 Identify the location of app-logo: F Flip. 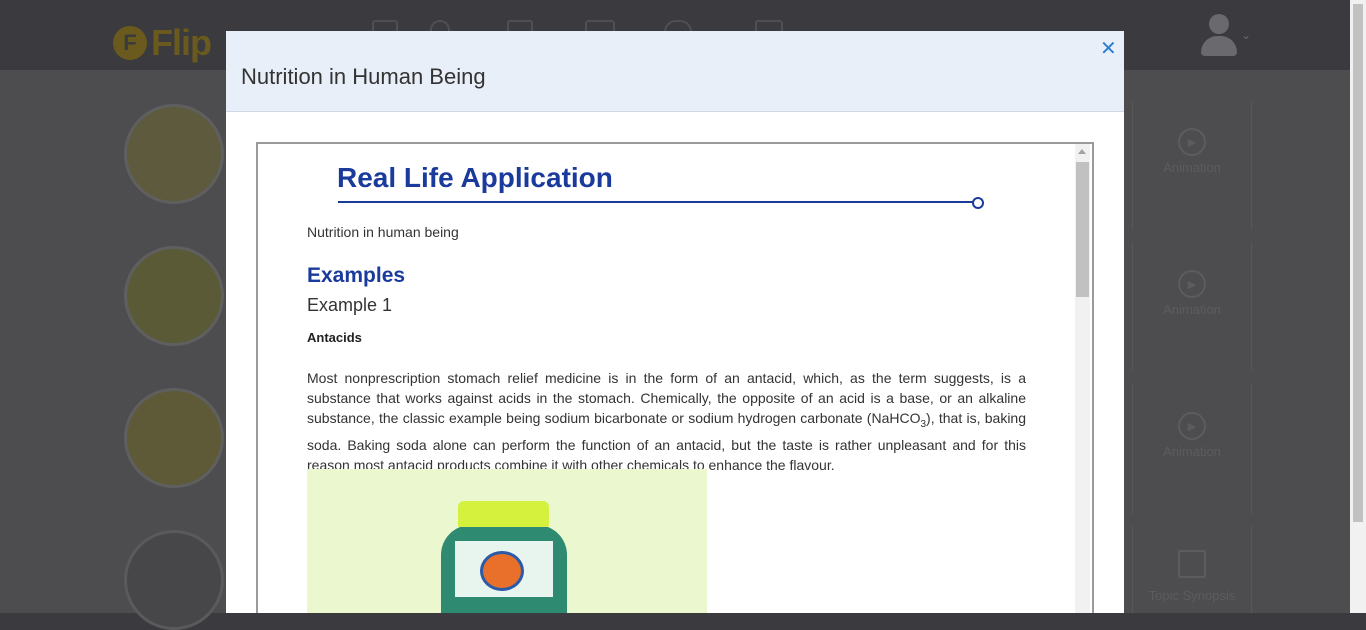
(162, 43).